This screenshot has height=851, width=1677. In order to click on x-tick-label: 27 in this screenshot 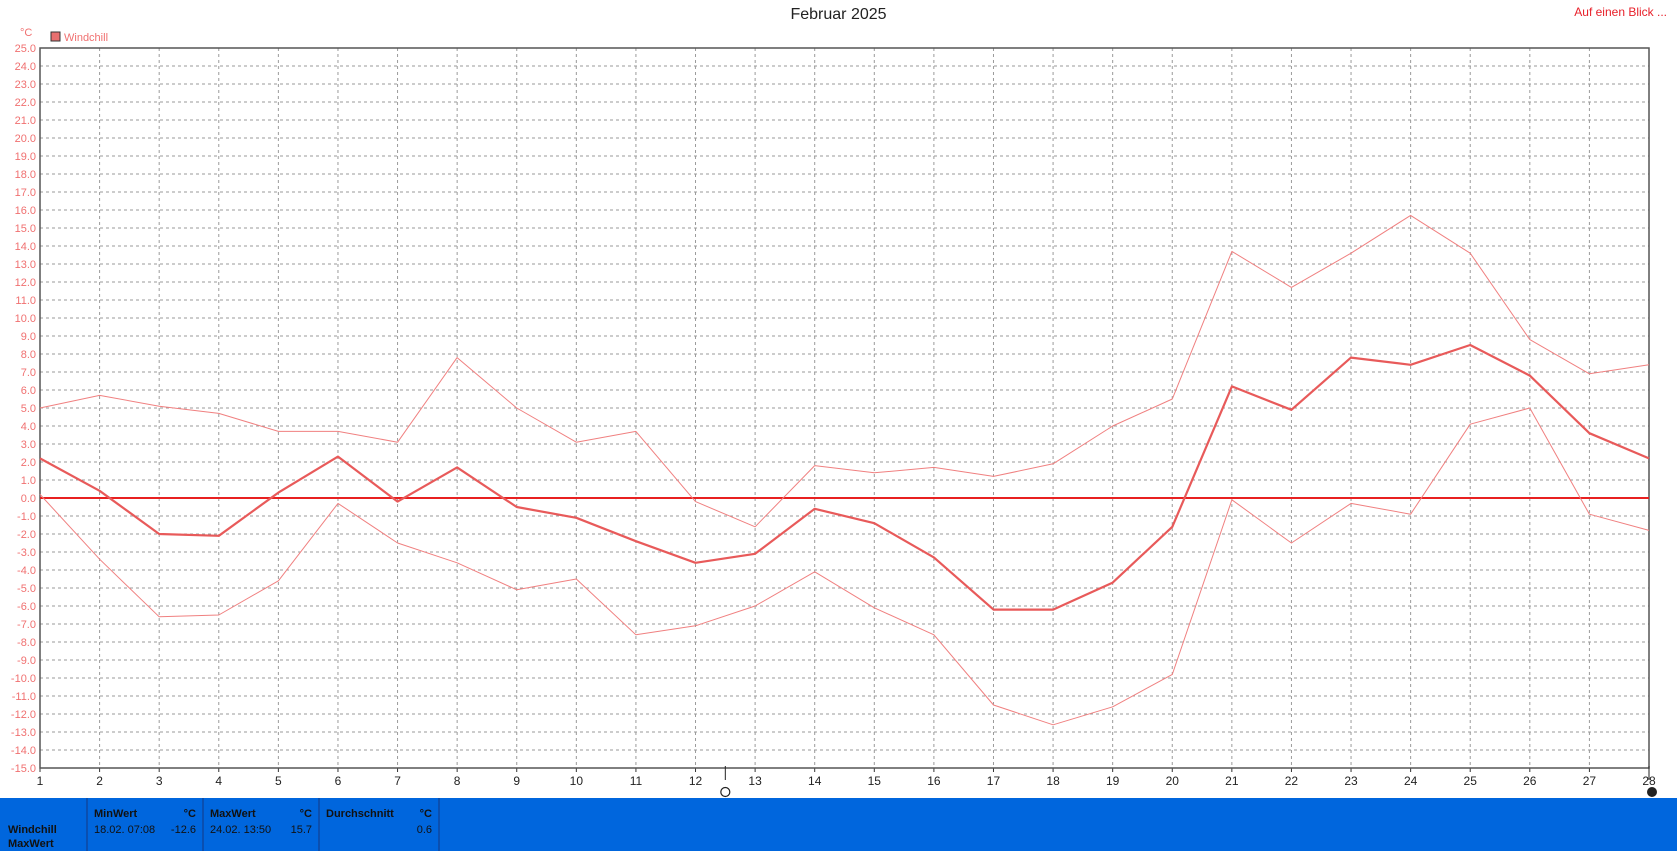, I will do `click(1590, 781)`.